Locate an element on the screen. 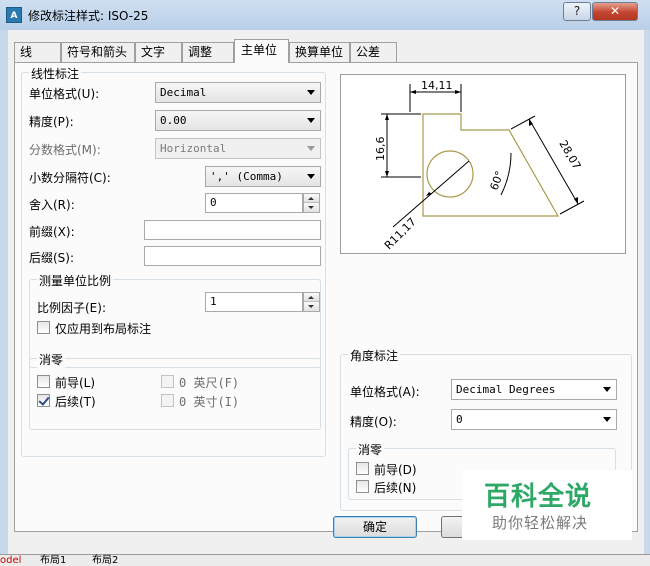  watermark-subtitle: 助你轻松解决 is located at coordinates (540, 523).